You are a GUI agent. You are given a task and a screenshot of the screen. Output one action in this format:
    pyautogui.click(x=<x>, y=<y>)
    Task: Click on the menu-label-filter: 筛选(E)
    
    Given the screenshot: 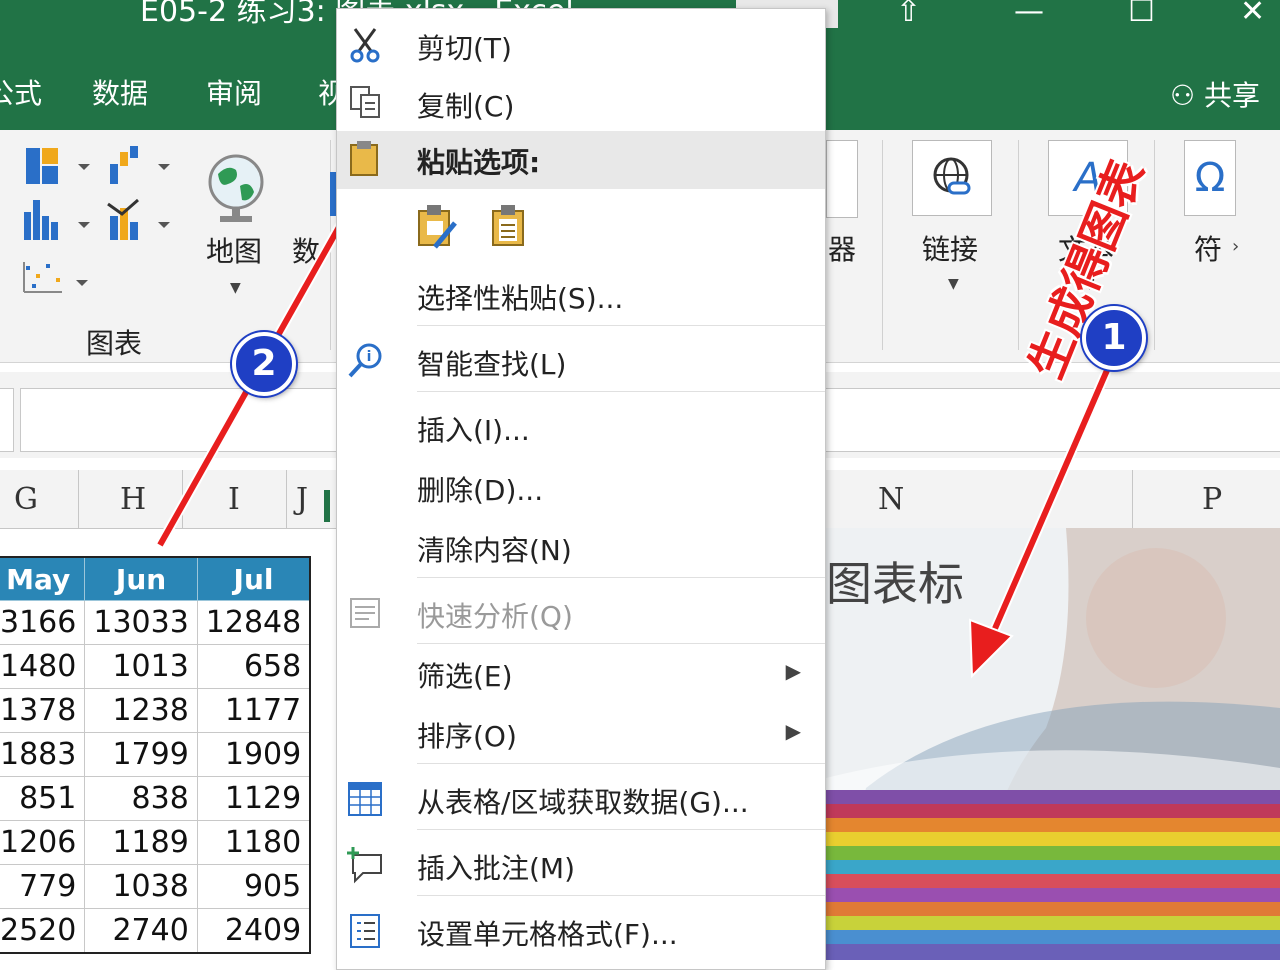 What is the action you would take?
    pyautogui.click(x=465, y=676)
    